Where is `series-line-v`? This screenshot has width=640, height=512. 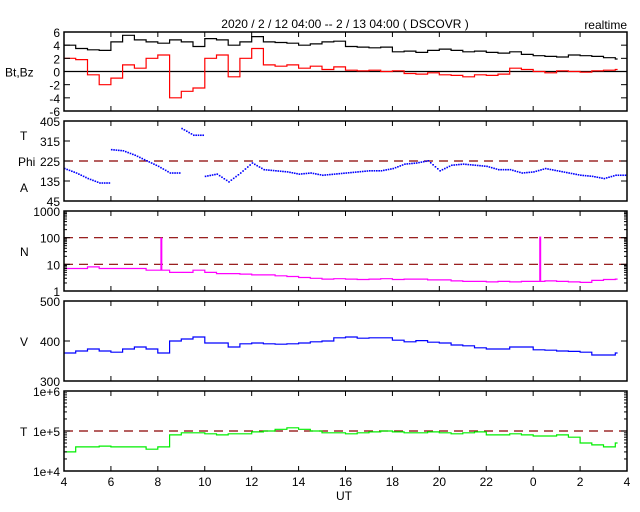 series-line-v is located at coordinates (341, 346).